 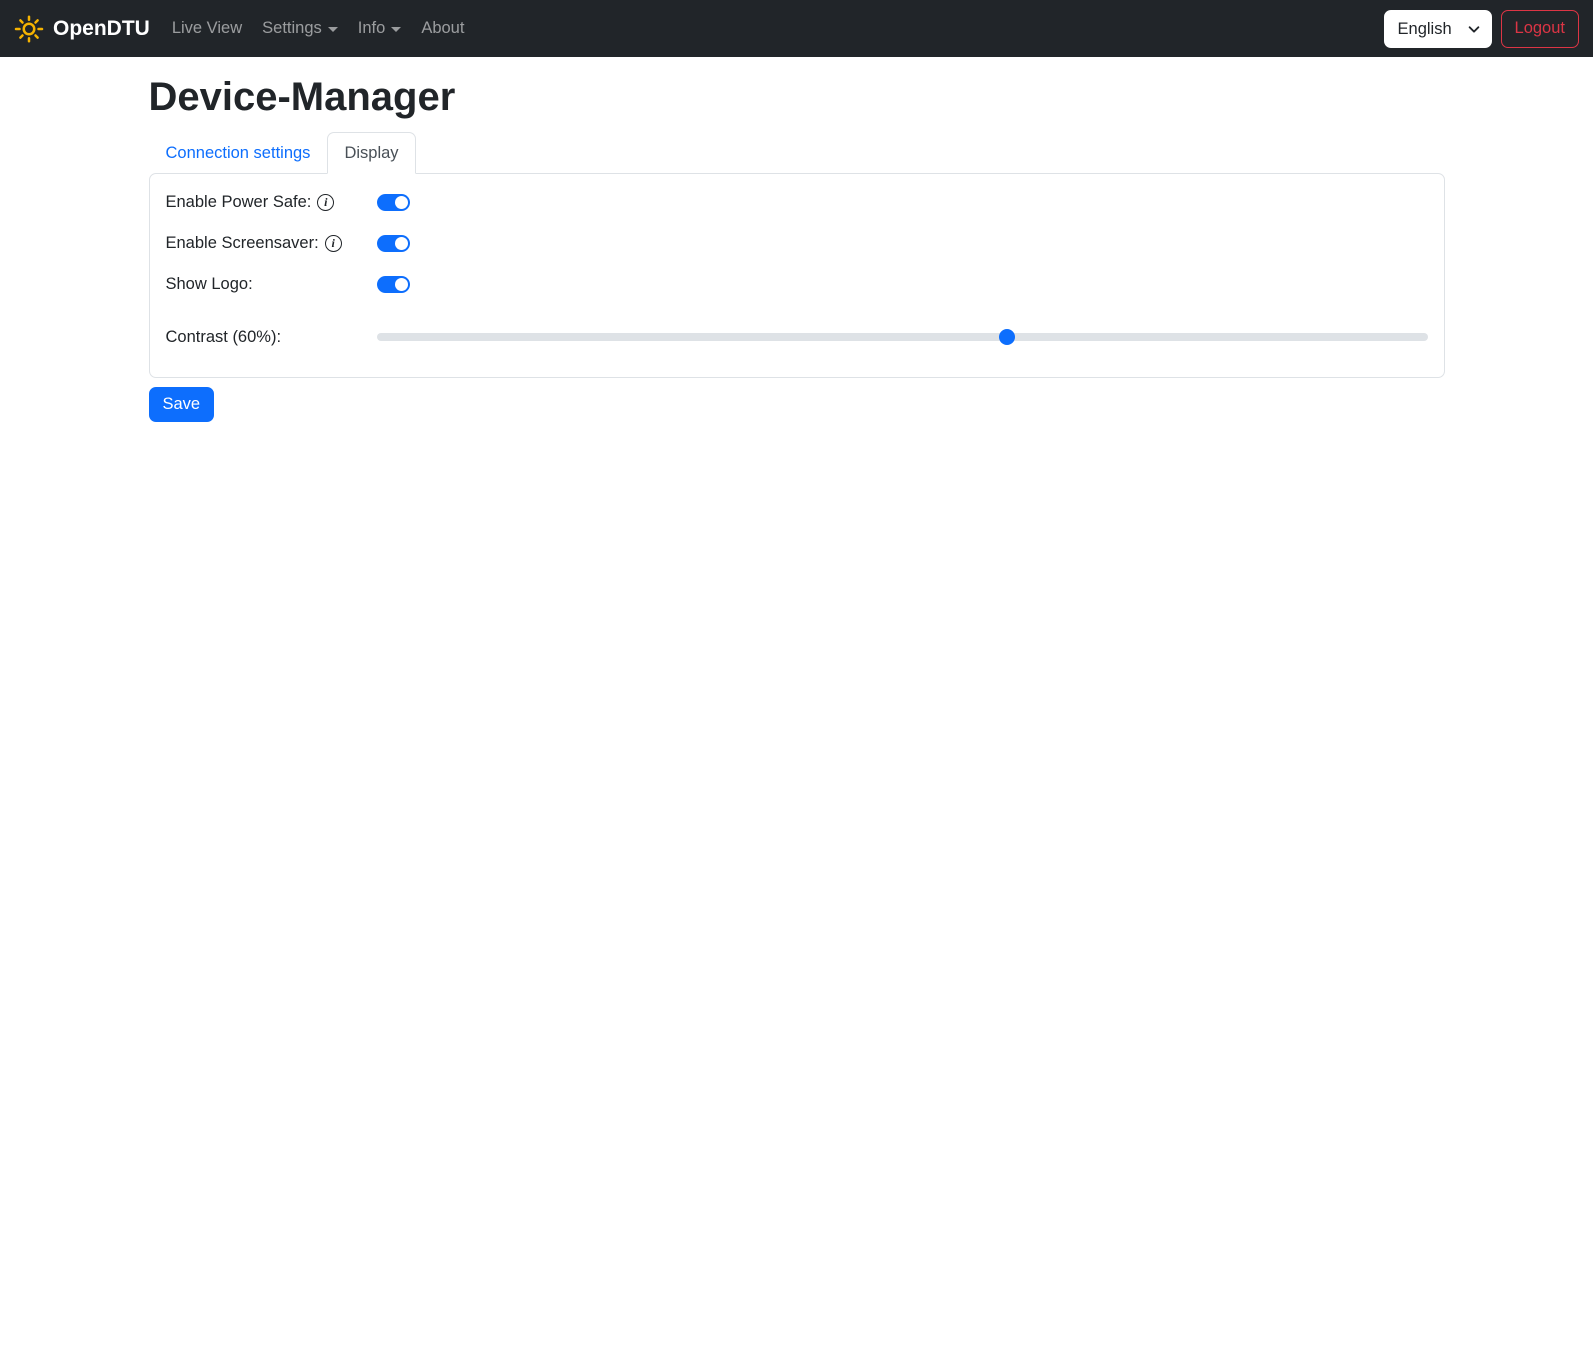 What do you see at coordinates (238, 153) in the screenshot?
I see `tab-connection-settings: Connection settings` at bounding box center [238, 153].